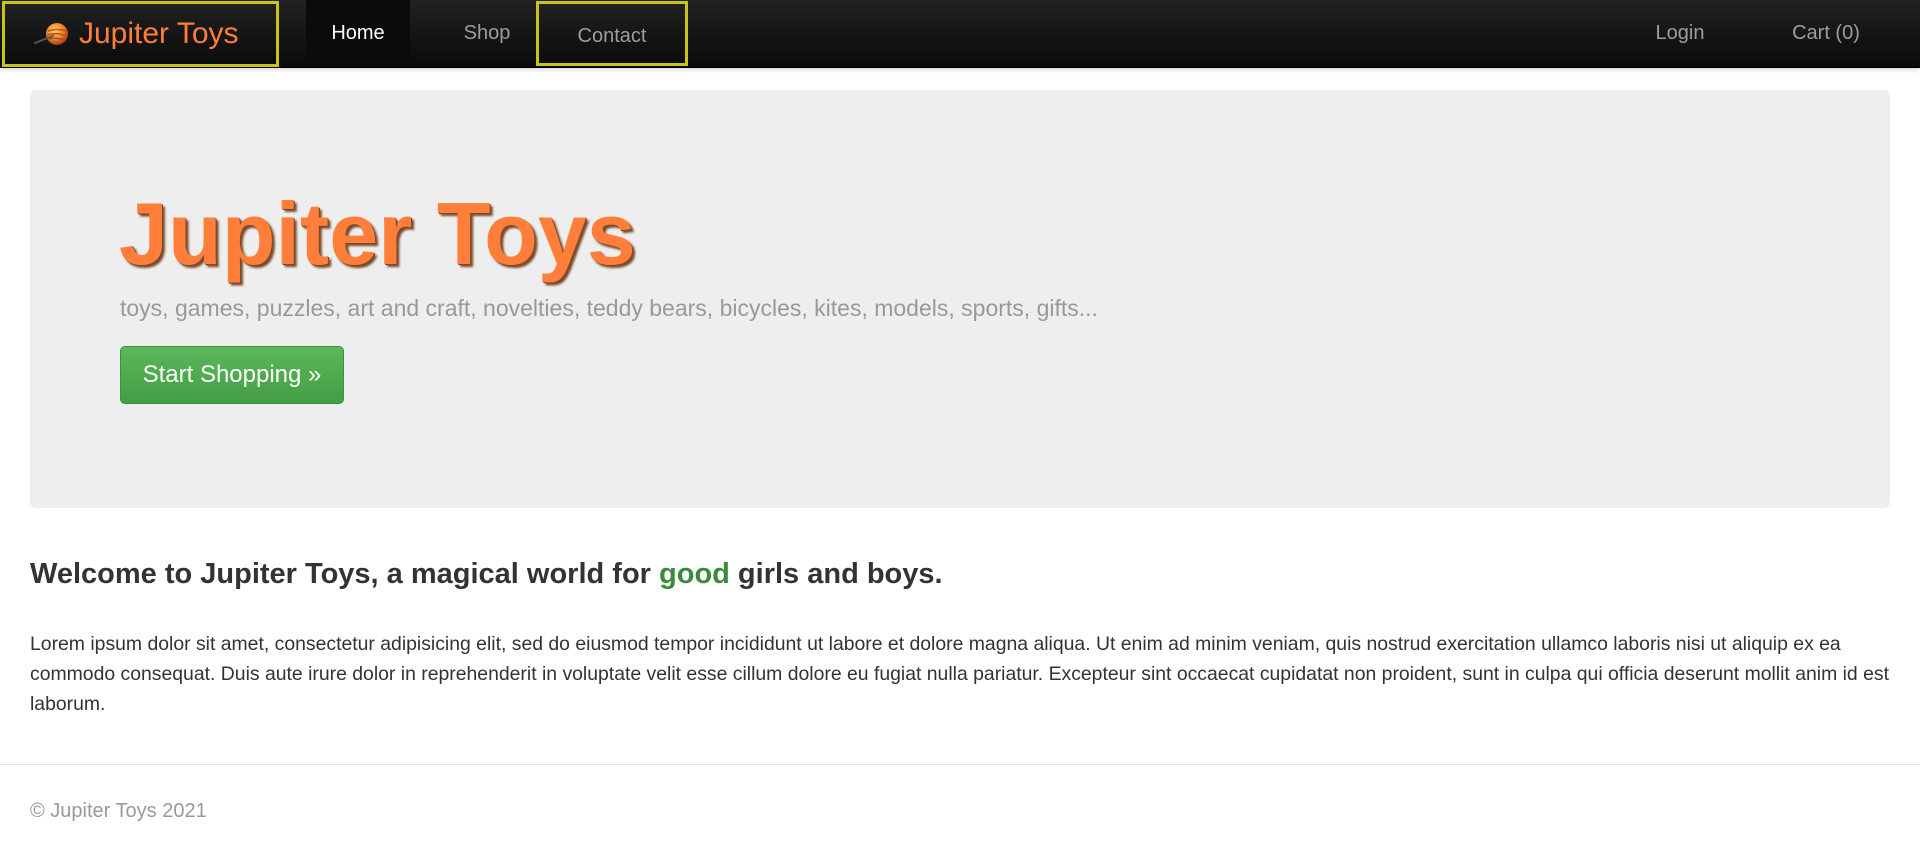  I want to click on brand-label: Jupiter Toys, so click(159, 33).